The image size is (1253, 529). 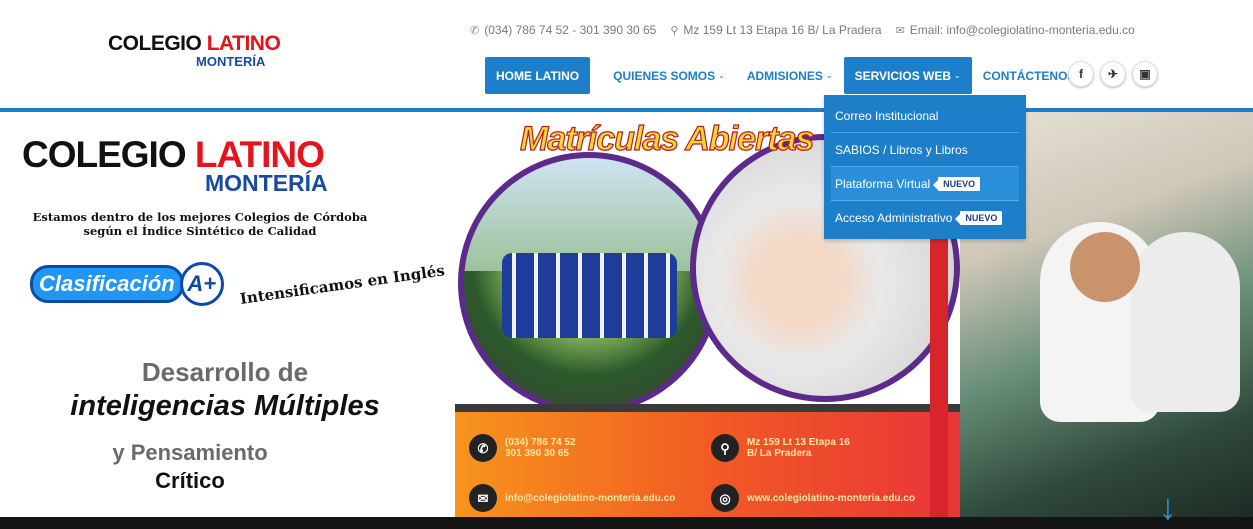 What do you see at coordinates (225, 372) in the screenshot?
I see `dev-line-1: Desarrollo de` at bounding box center [225, 372].